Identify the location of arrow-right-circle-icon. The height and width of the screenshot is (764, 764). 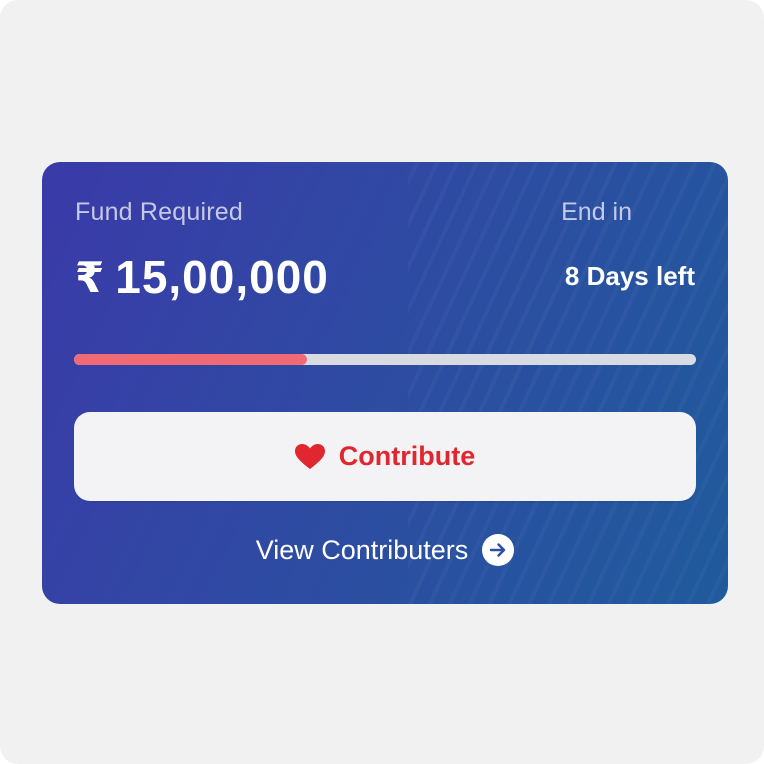
(498, 550).